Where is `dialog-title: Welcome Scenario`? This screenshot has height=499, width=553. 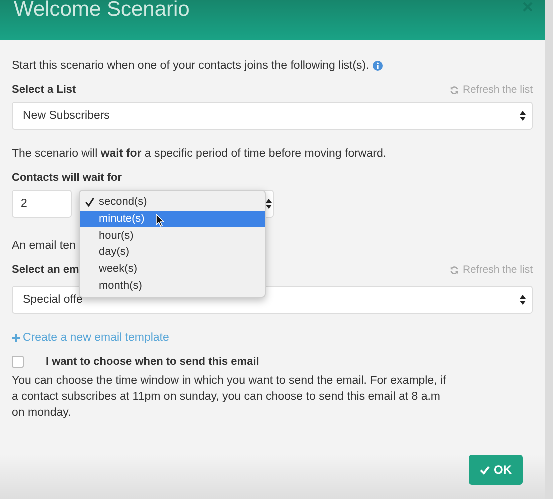
dialog-title: Welcome Scenario is located at coordinates (102, 11).